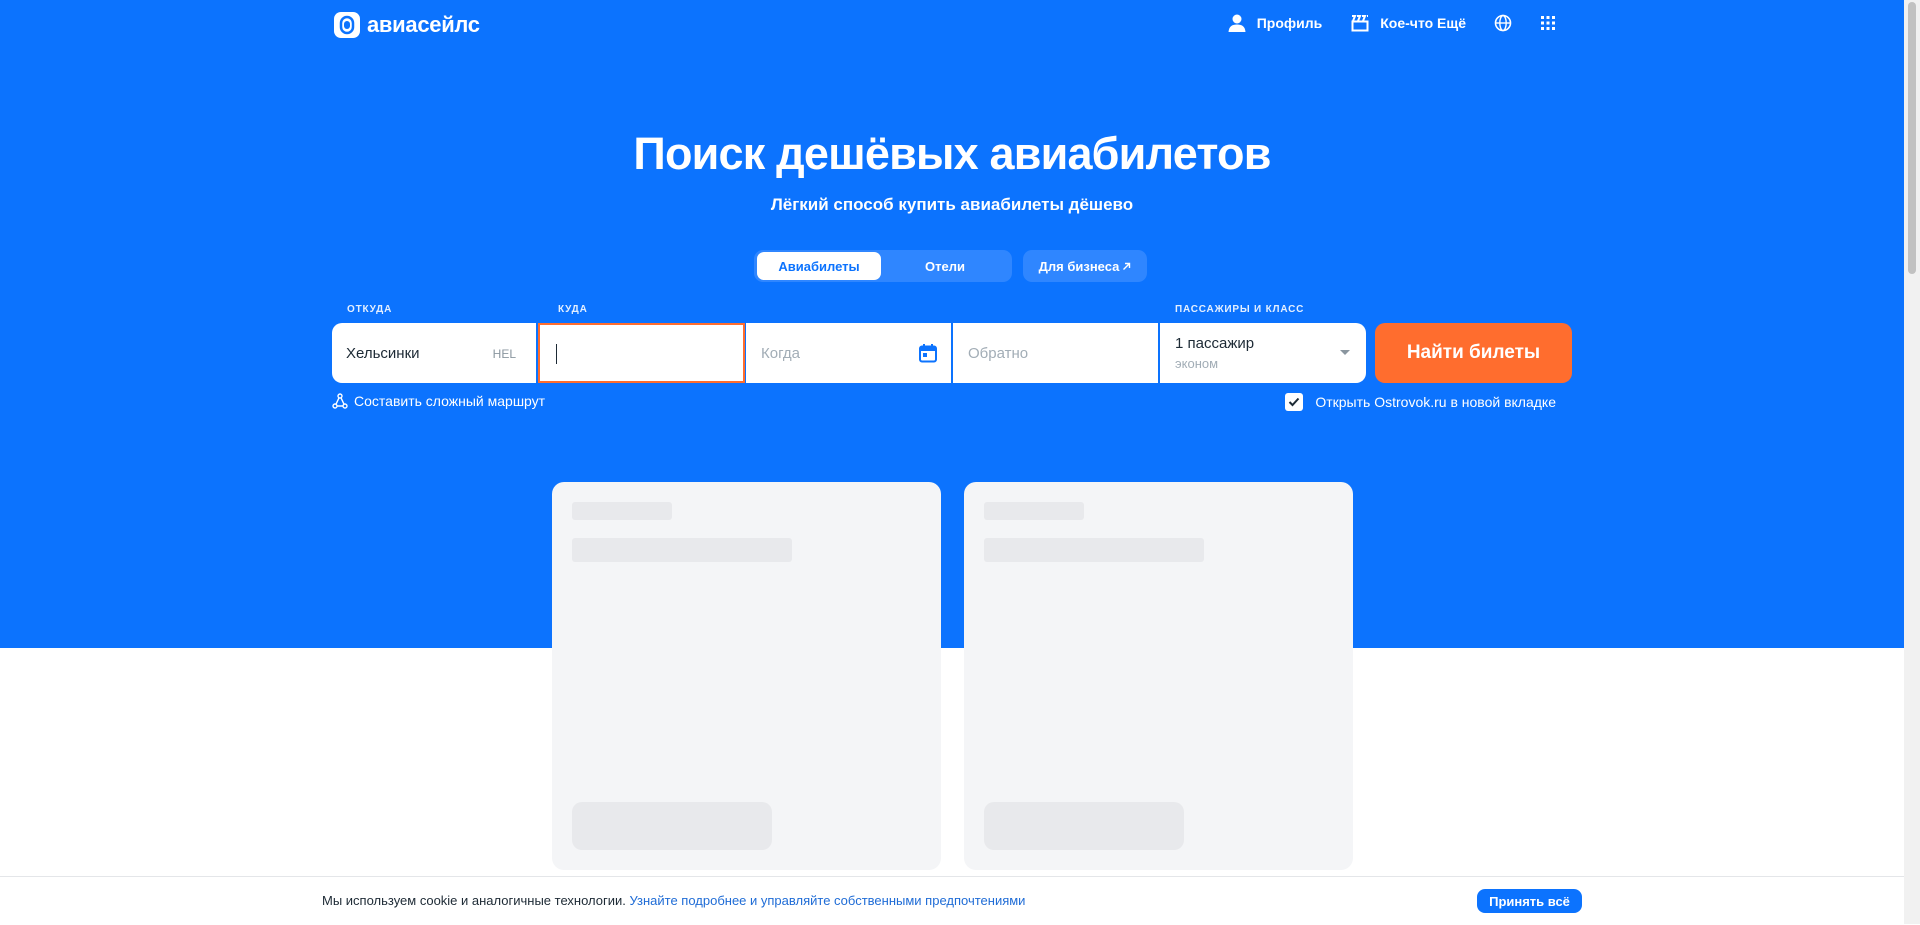  Describe the element at coordinates (1263, 353) in the screenshot. I see `passengers-select: 1 пассажир эконом` at that location.